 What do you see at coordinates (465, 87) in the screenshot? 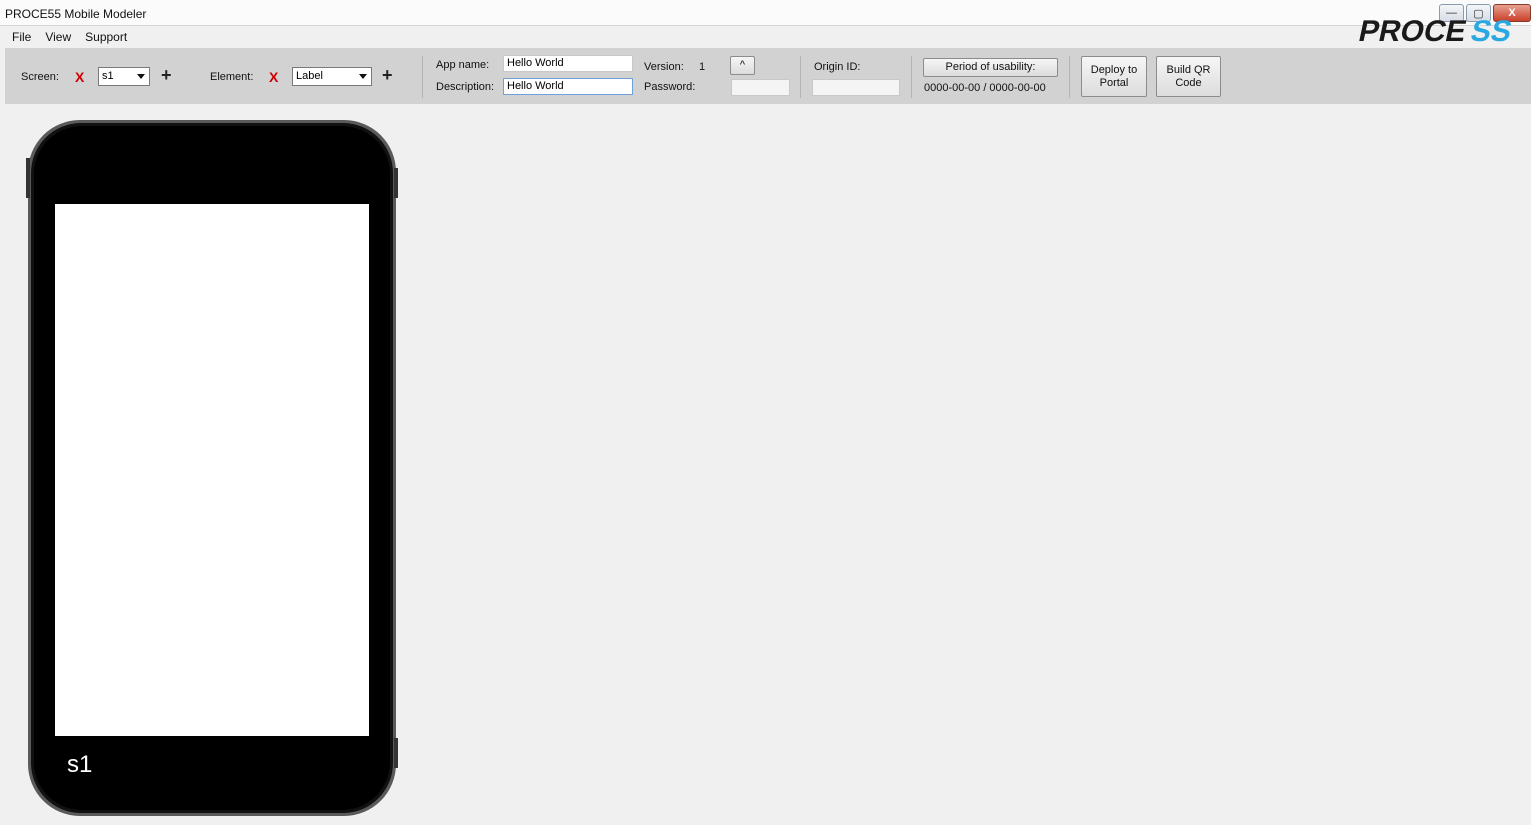
I see `description-label: Description:` at bounding box center [465, 87].